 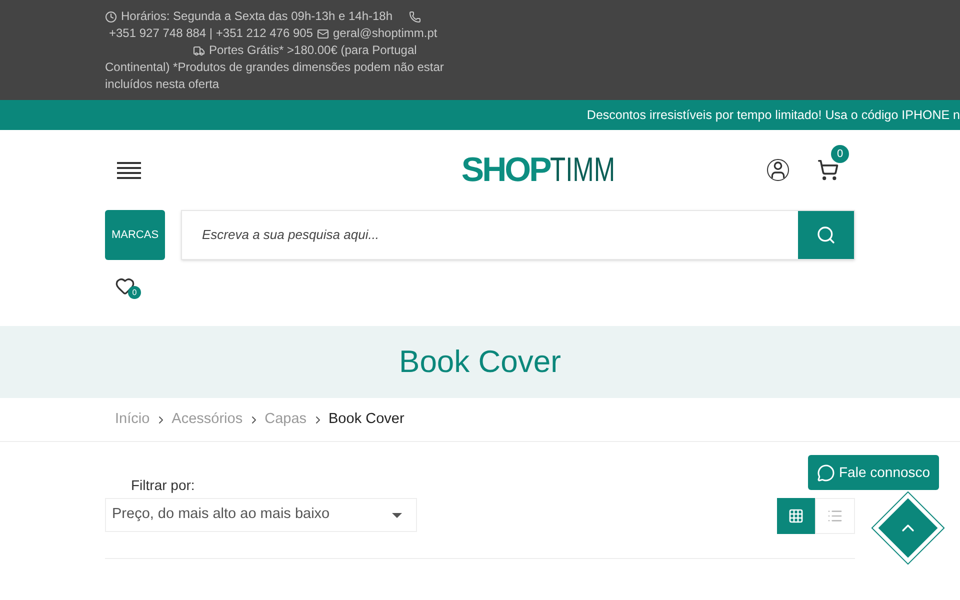 I want to click on shipping-note: Continental) *Produtos de grandes dimensões podem não estar incluídos nesta oferta, so click(x=275, y=76).